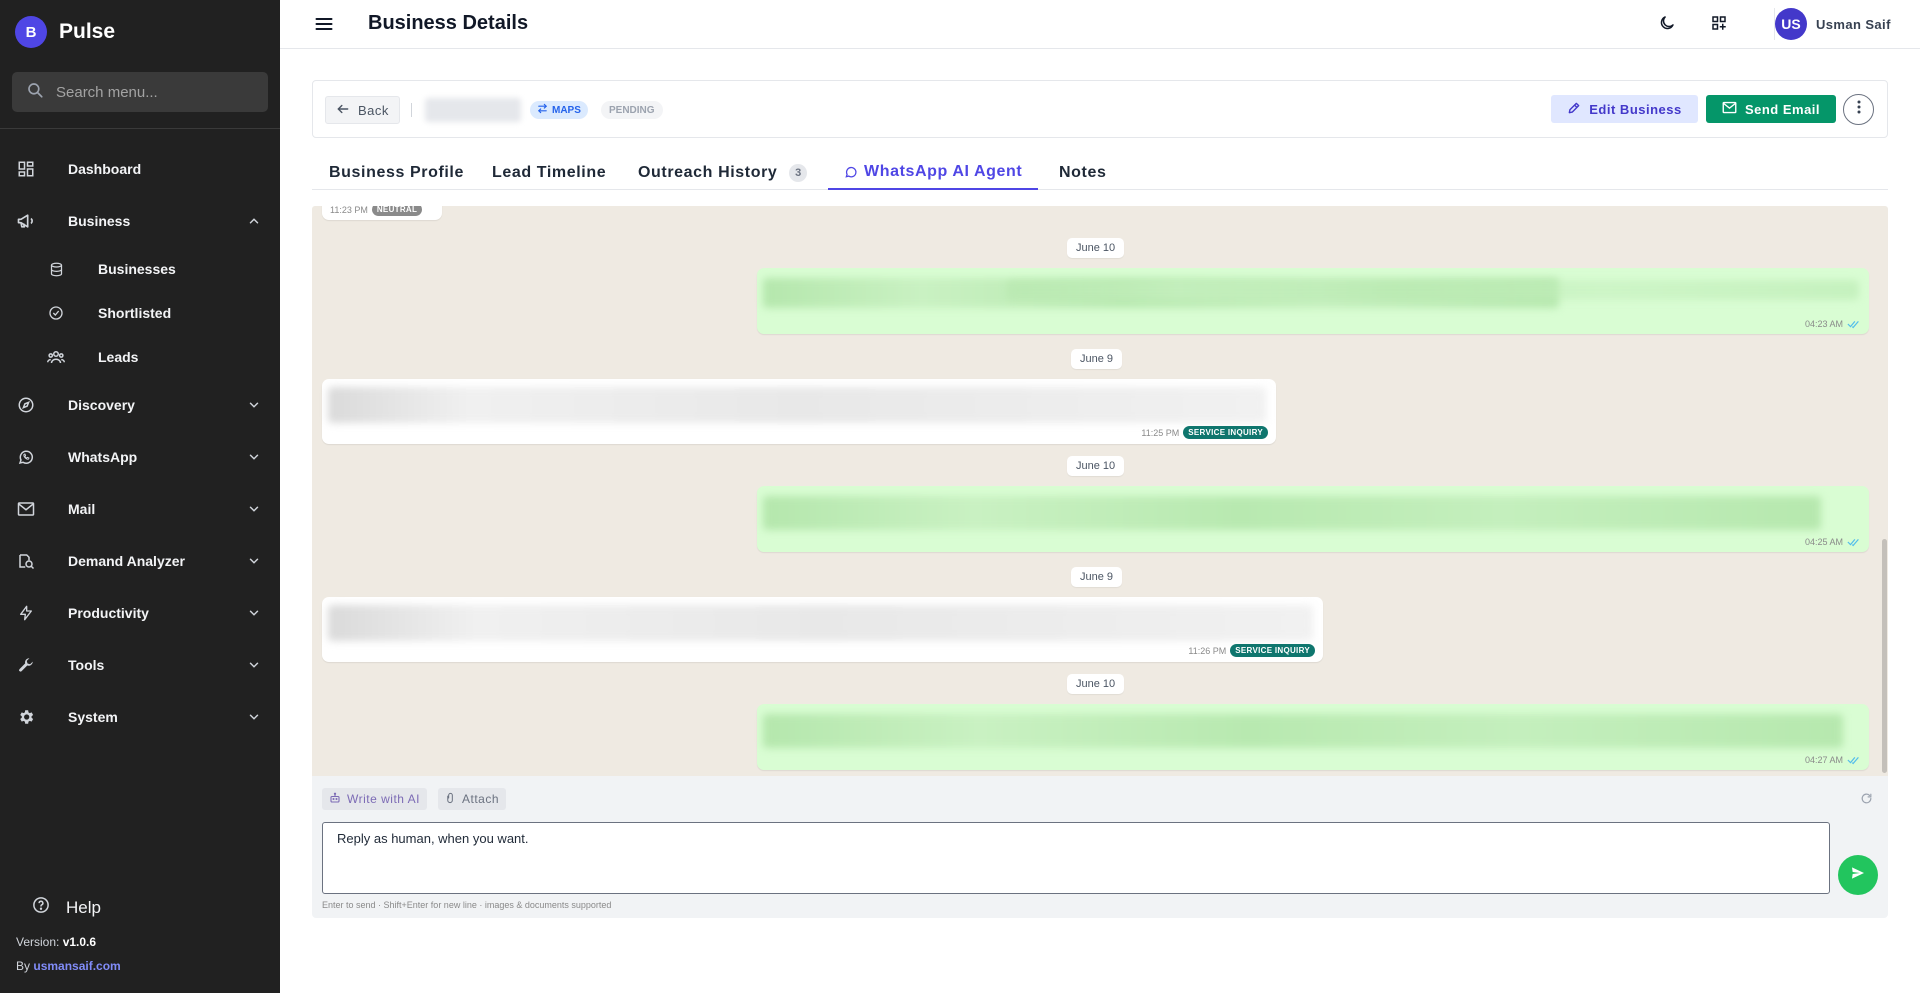 This screenshot has height=993, width=1920. I want to click on brand-name: Pulse, so click(87, 31).